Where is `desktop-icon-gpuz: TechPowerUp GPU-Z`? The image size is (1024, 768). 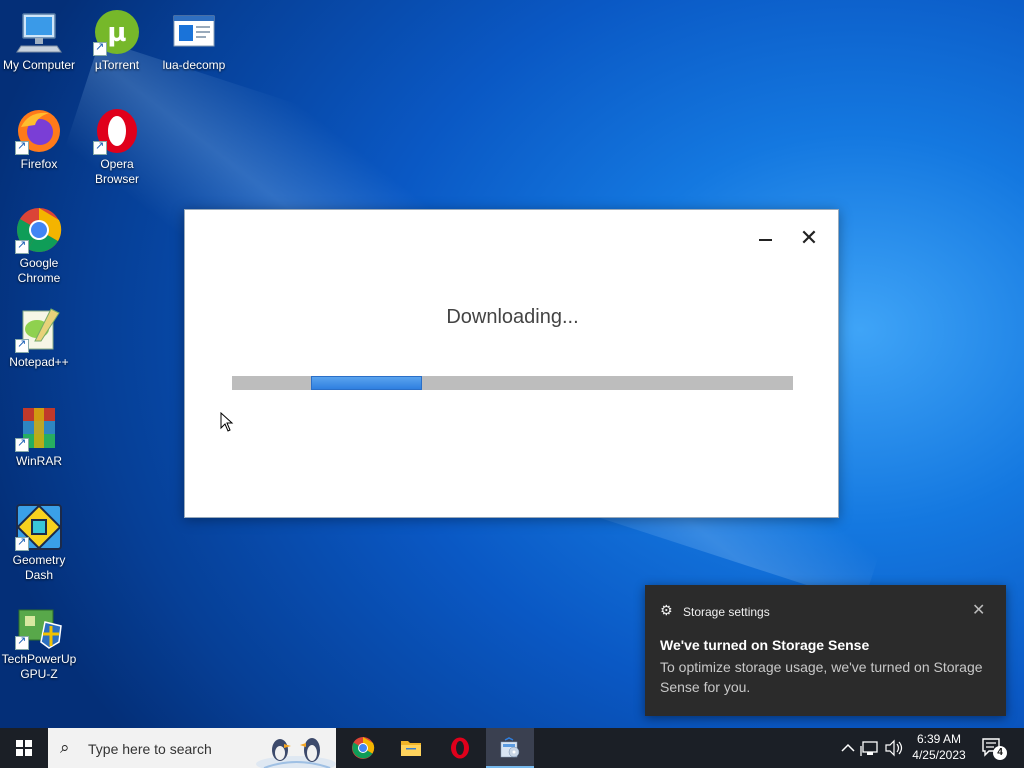 desktop-icon-gpuz: TechPowerUp GPU-Z is located at coordinates (39, 642).